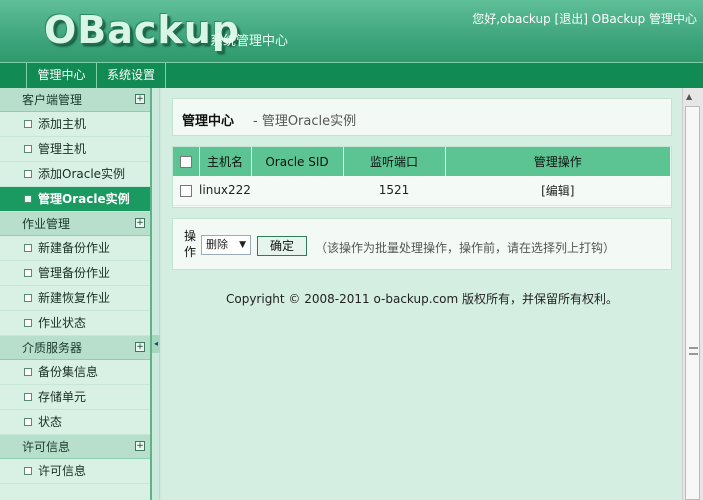  What do you see at coordinates (82, 174) in the screenshot?
I see `sidebar-item-label: 添加Oracle实例` at bounding box center [82, 174].